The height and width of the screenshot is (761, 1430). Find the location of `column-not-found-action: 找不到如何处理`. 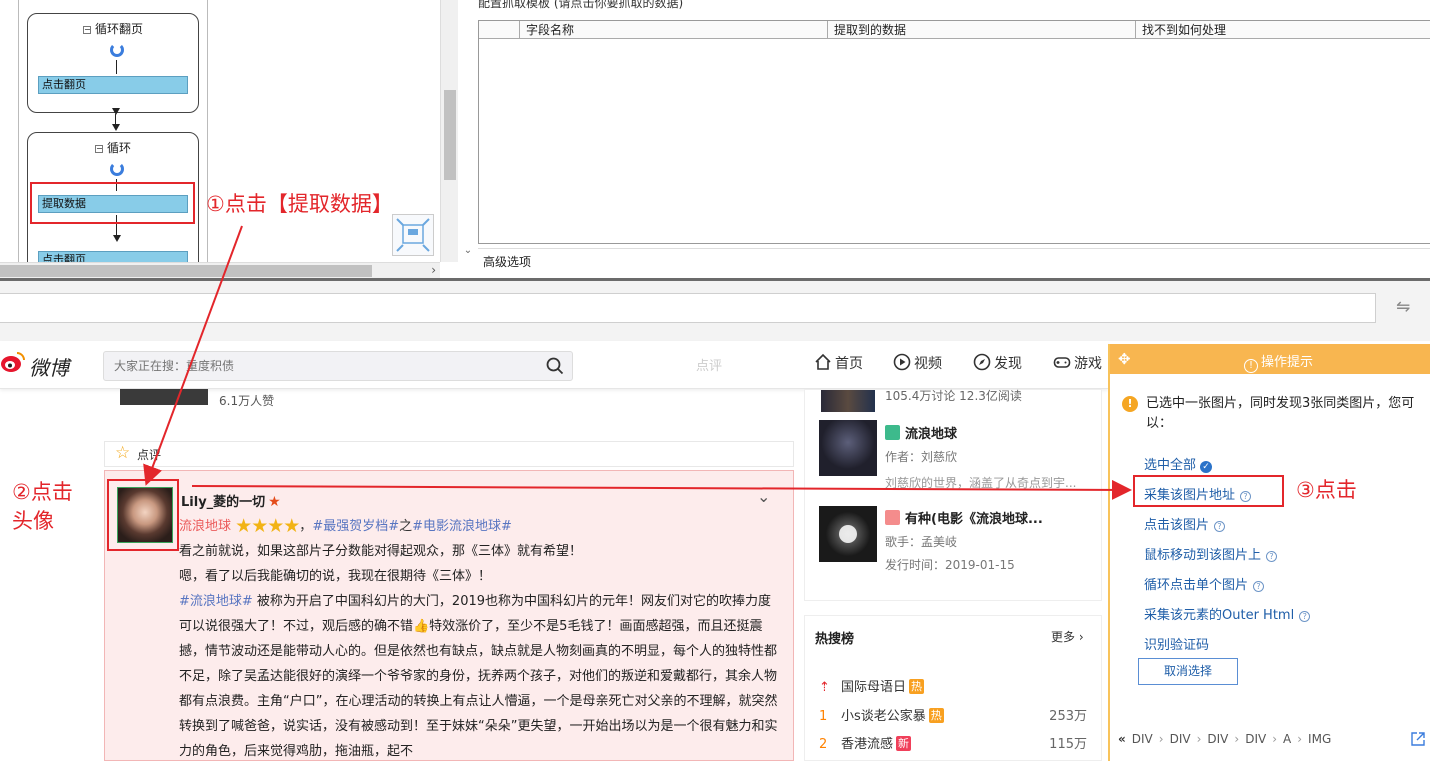

column-not-found-action: 找不到如何处理 is located at coordinates (1282, 30).